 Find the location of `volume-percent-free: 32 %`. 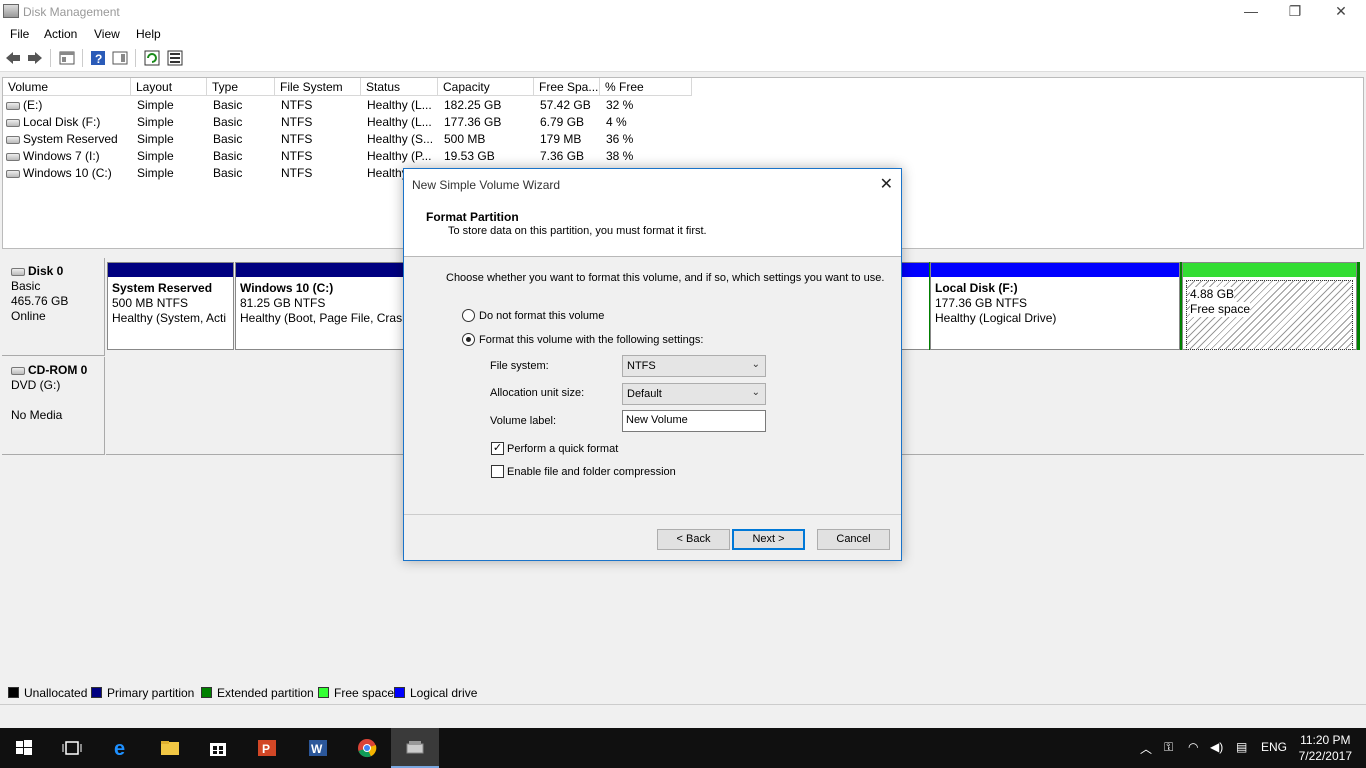

volume-percent-free: 32 % is located at coordinates (620, 105).